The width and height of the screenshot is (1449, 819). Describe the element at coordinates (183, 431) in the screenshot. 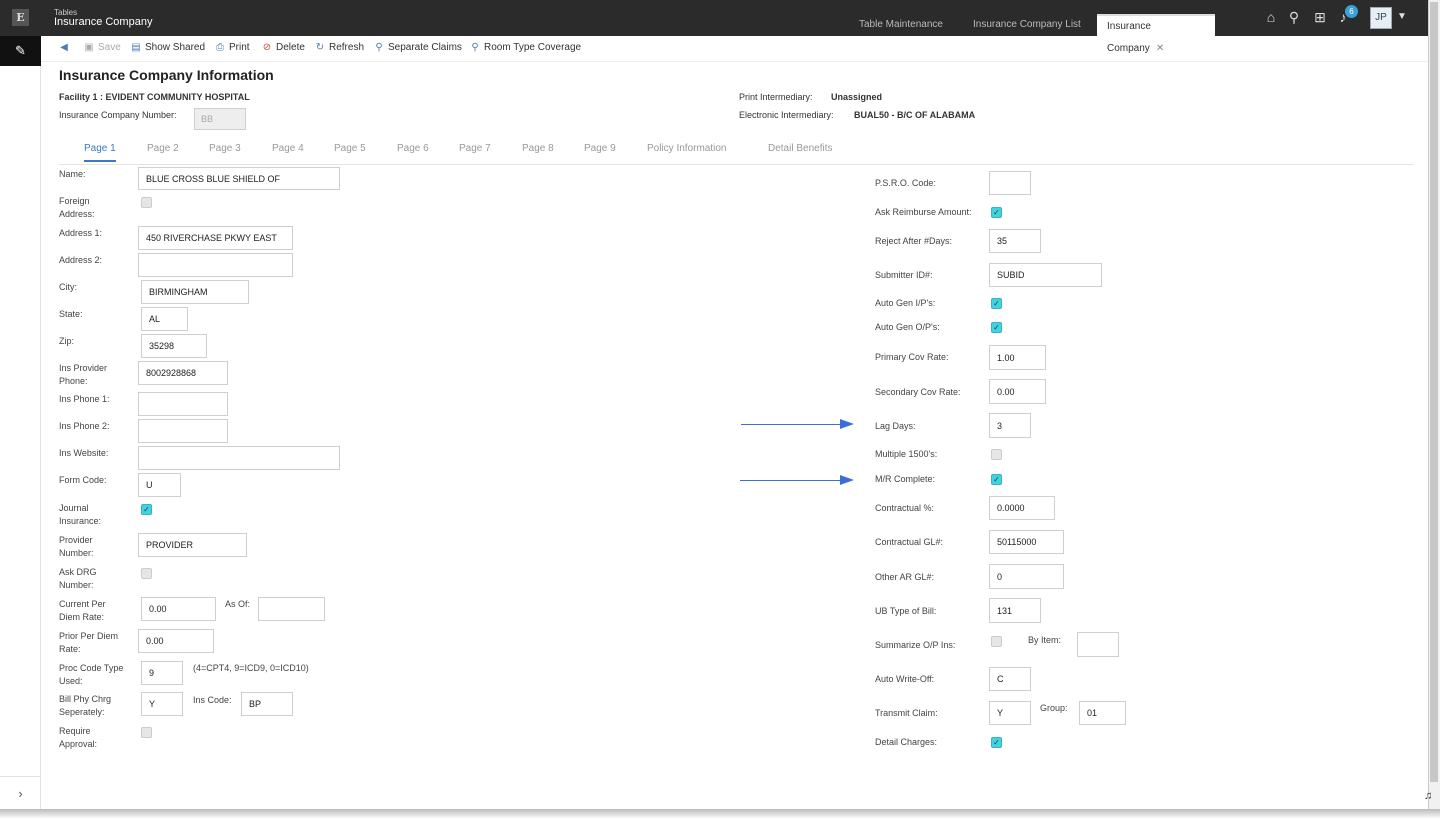

I see `ins-phone2-field` at that location.